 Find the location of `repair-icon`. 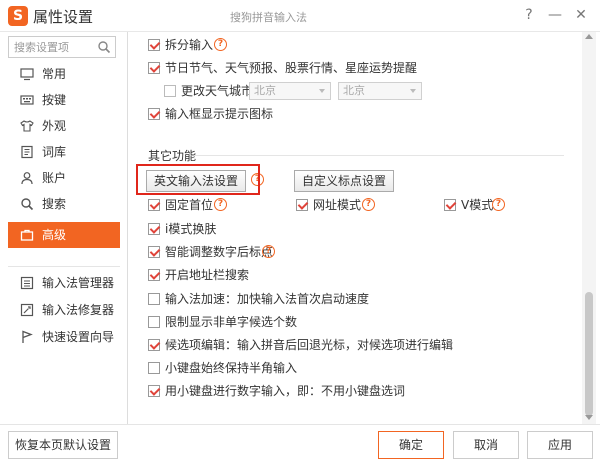

repair-icon is located at coordinates (27, 310).